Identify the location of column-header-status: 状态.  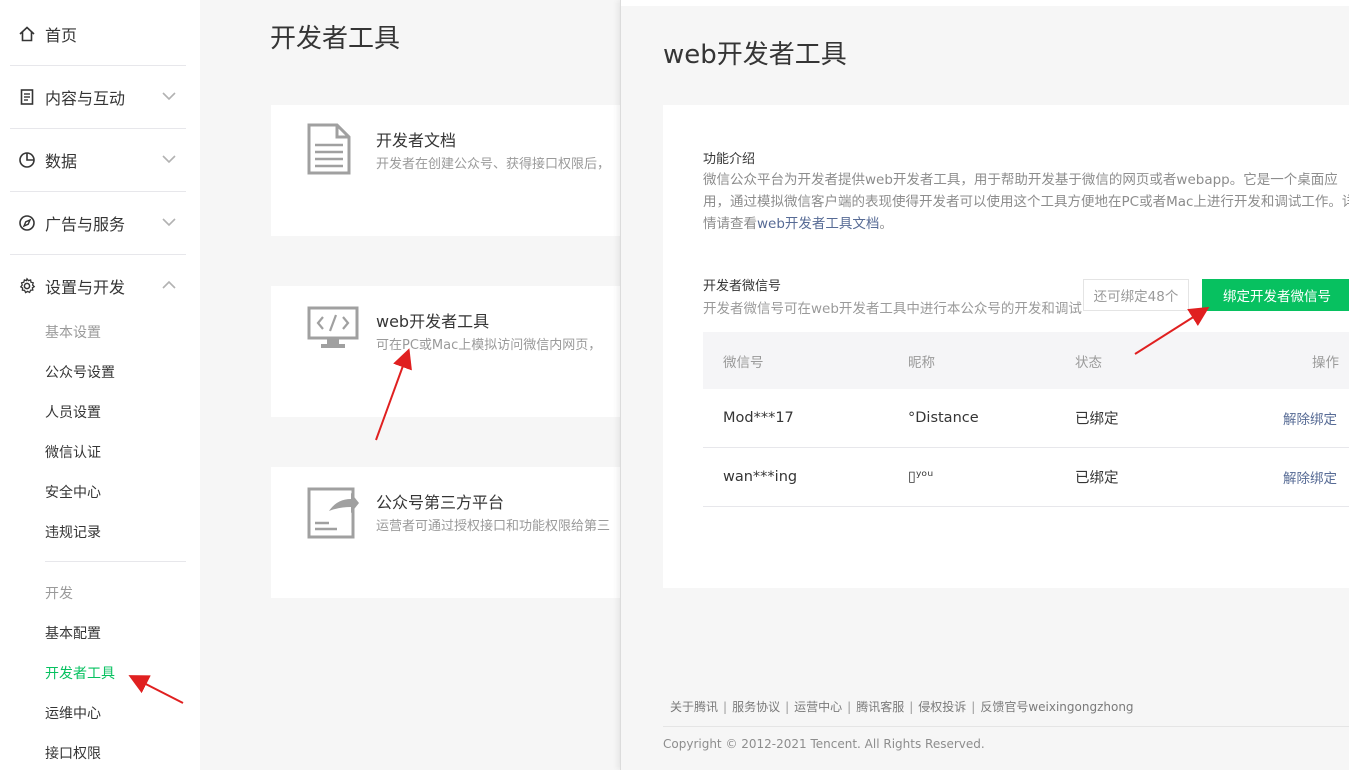
(1088, 362).